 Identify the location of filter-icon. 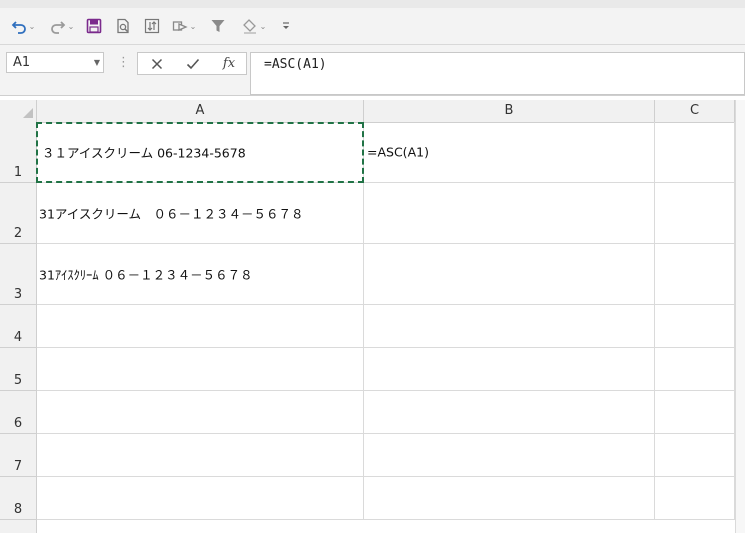
(218, 26).